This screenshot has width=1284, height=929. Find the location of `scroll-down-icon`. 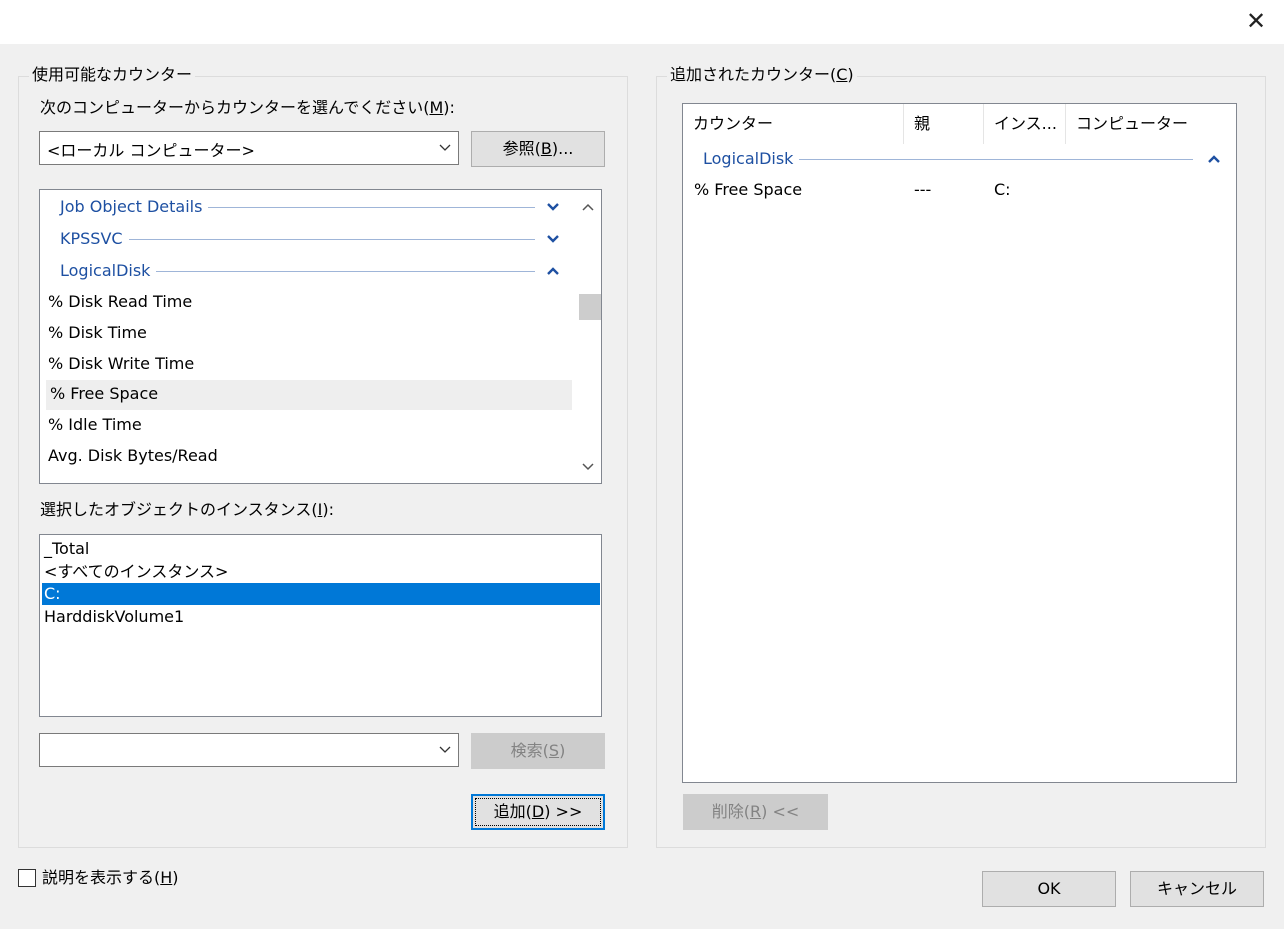

scroll-down-icon is located at coordinates (588, 467).